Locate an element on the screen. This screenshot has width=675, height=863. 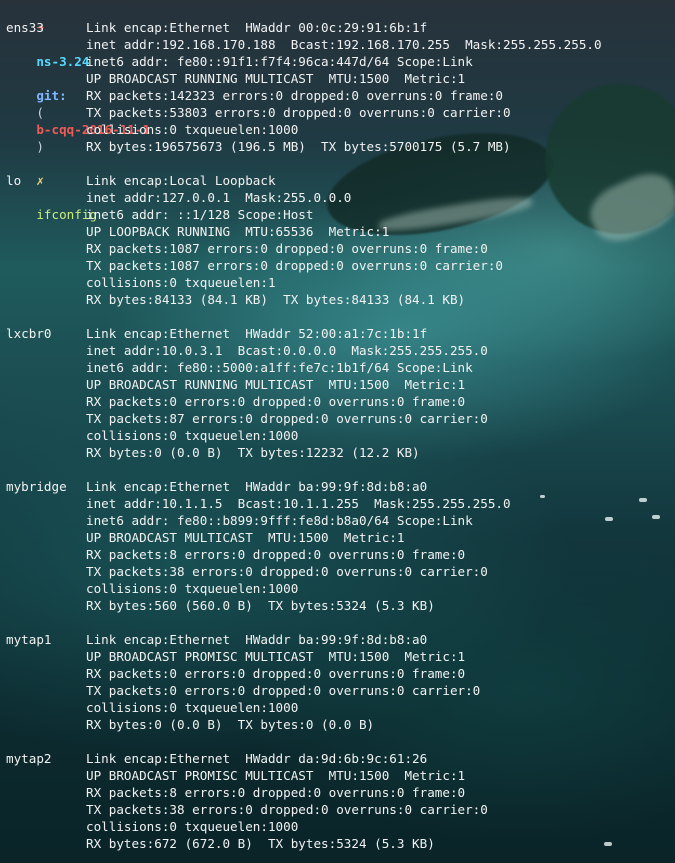
interface-name: mybridge is located at coordinates (36, 486).